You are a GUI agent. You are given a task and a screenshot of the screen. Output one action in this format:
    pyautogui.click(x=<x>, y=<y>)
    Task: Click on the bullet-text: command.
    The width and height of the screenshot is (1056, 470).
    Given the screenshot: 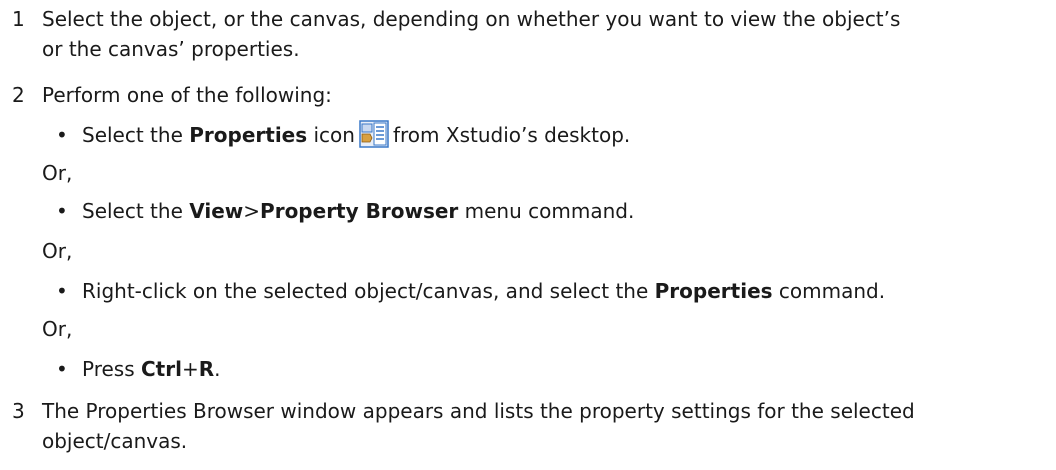 What is the action you would take?
    pyautogui.click(x=829, y=291)
    